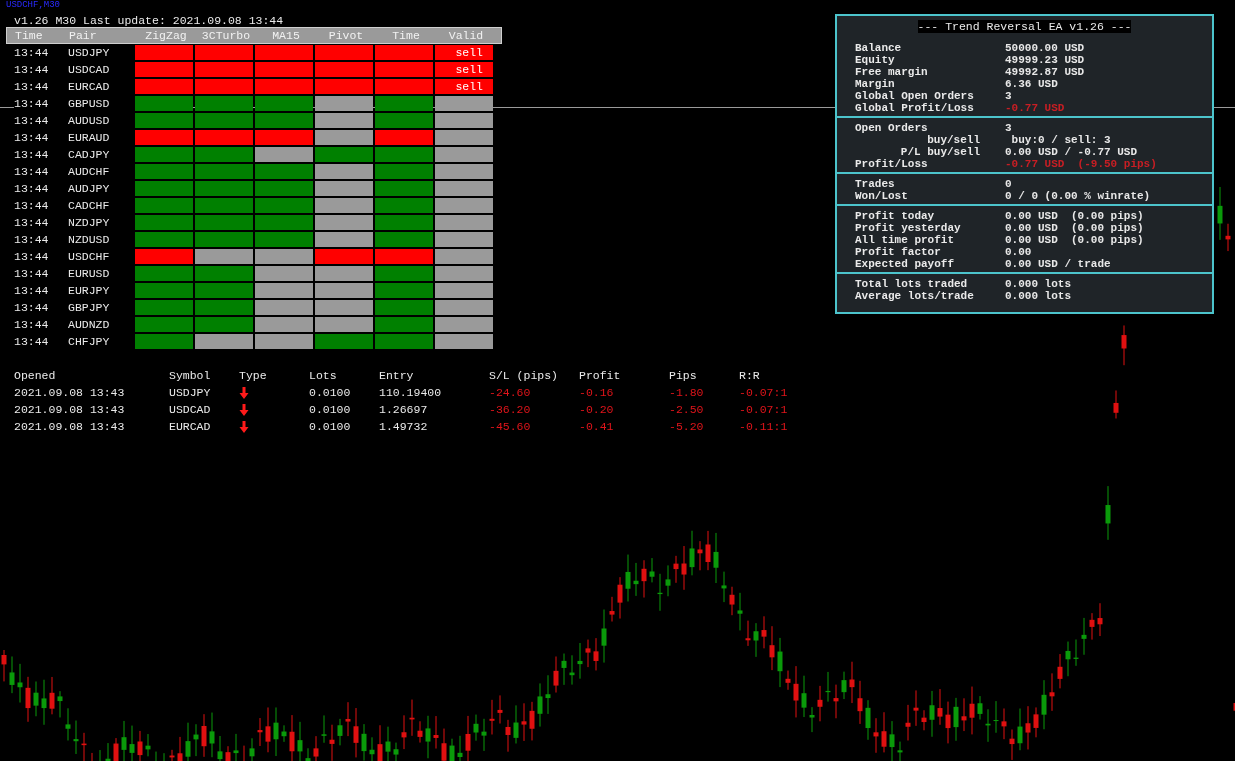 This screenshot has height=761, width=1235. I want to click on column-header: 3CTurbo, so click(226, 35).